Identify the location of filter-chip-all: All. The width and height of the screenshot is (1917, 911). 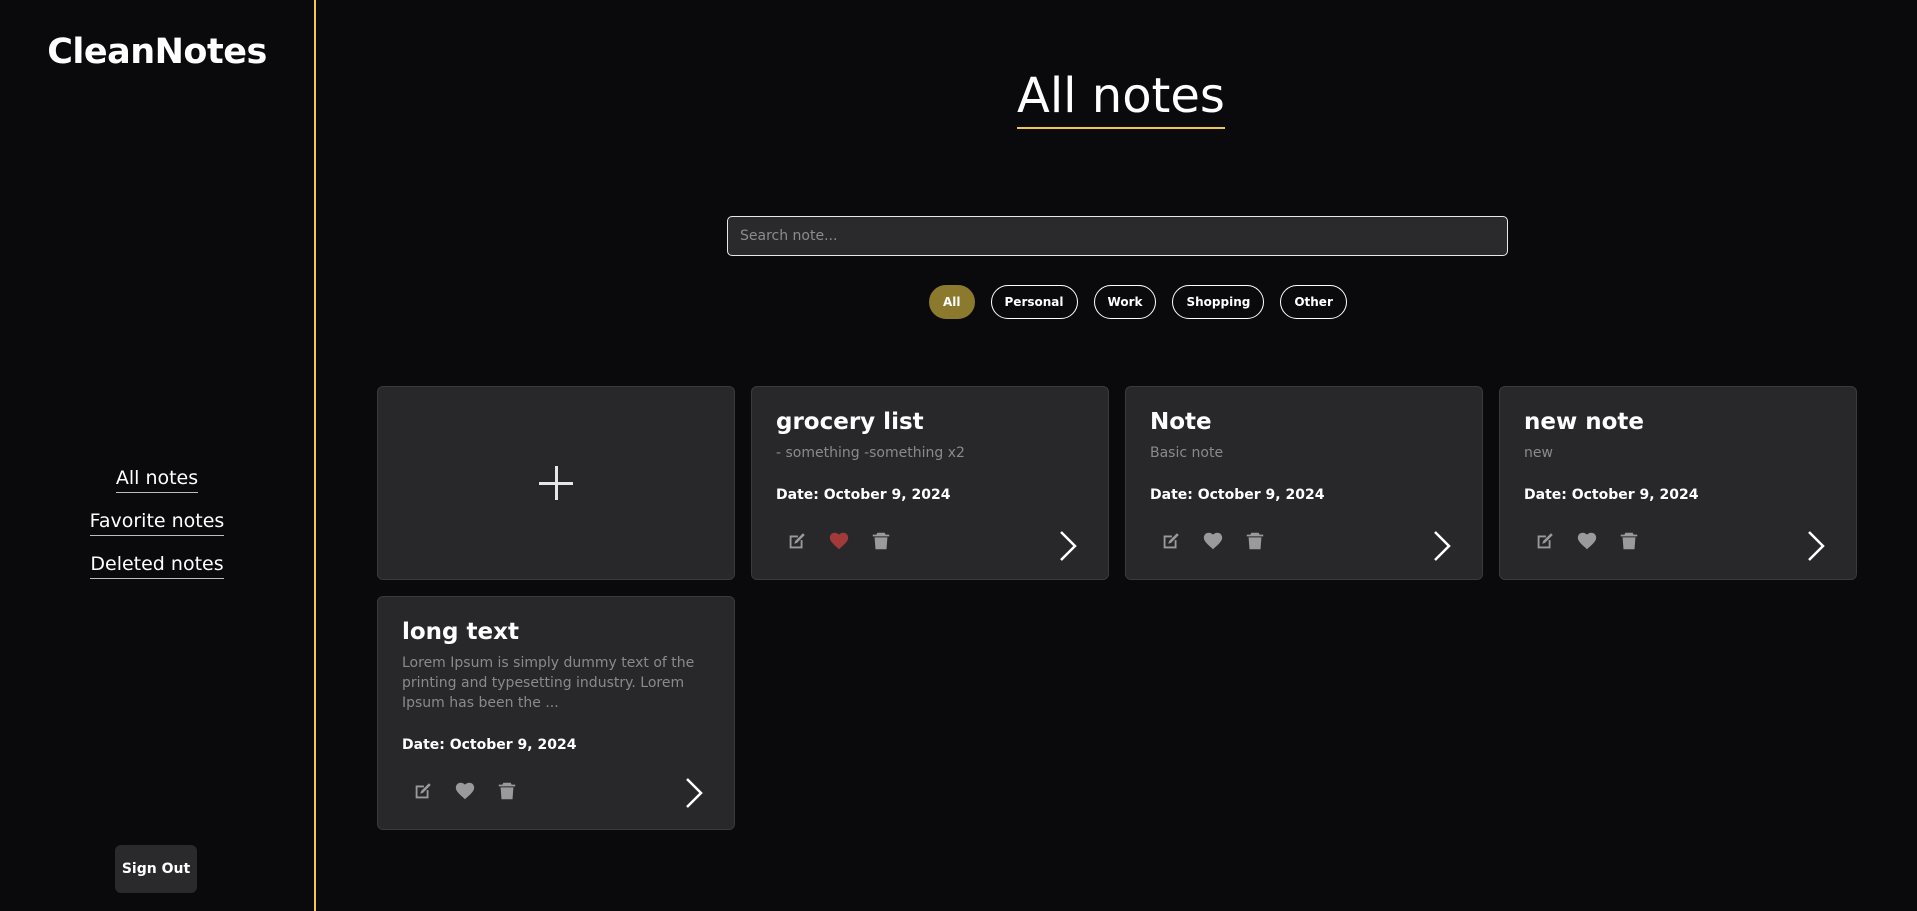
(952, 302).